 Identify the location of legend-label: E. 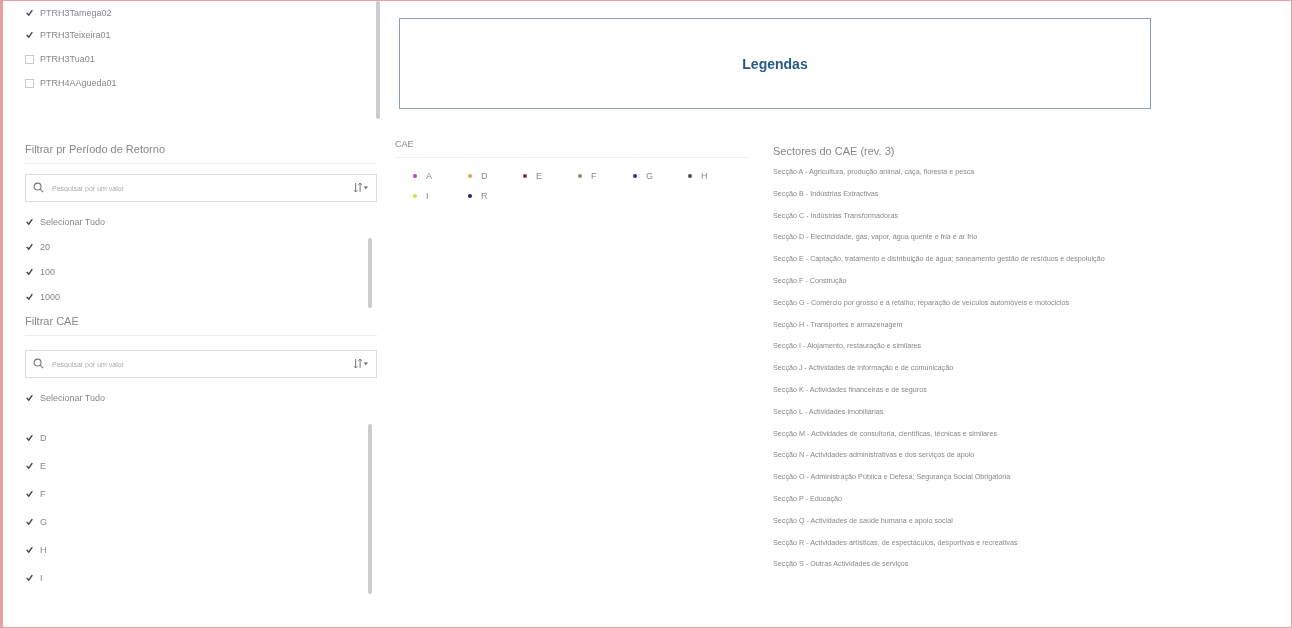
(539, 176).